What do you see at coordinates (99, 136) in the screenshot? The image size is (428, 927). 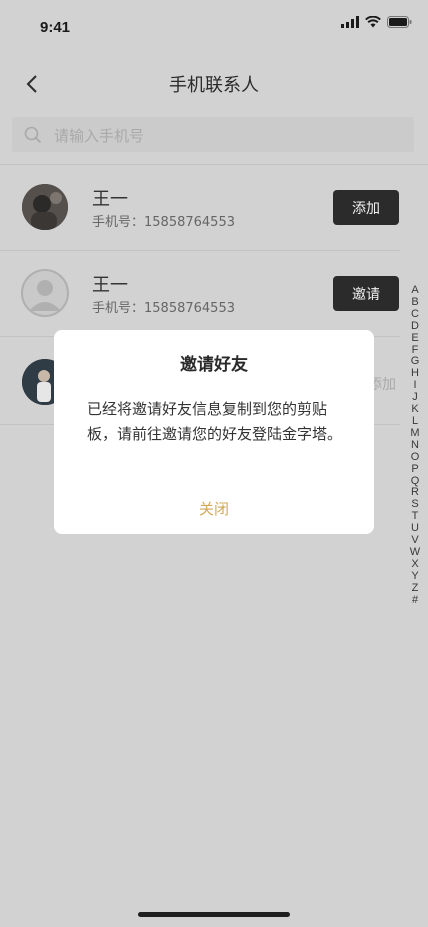 I see `search-placeholder: 请输入手机号` at bounding box center [99, 136].